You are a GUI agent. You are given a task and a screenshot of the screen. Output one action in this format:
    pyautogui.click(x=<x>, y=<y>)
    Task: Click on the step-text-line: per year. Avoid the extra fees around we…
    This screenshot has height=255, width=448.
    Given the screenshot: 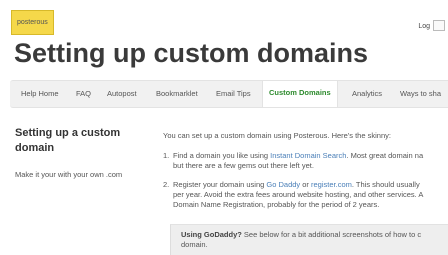 What is the action you would take?
    pyautogui.click(x=298, y=194)
    